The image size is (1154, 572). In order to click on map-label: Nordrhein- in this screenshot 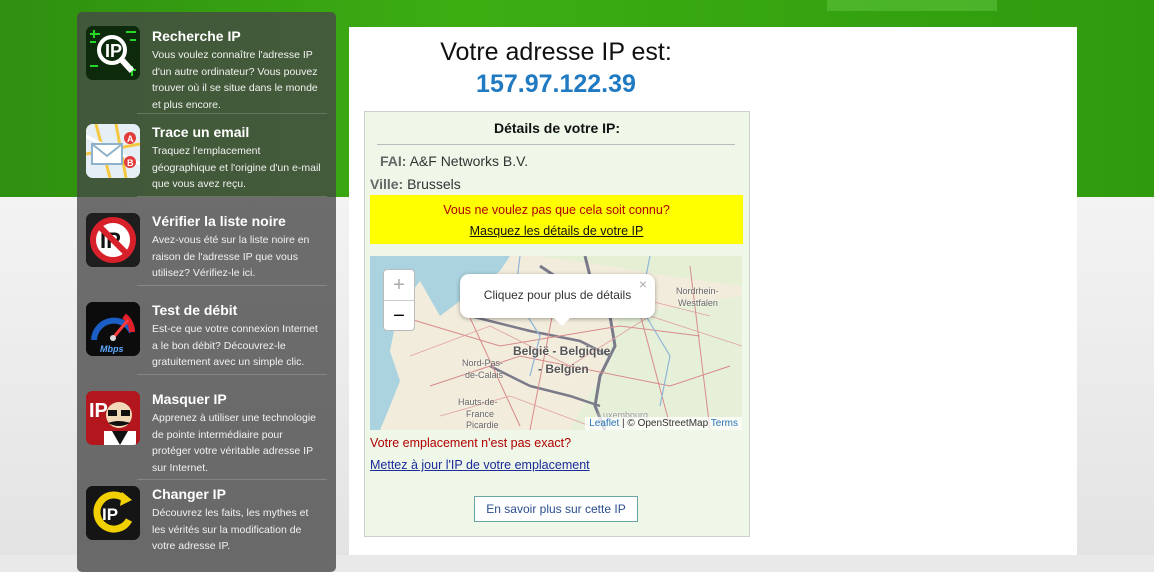, I will do `click(697, 291)`.